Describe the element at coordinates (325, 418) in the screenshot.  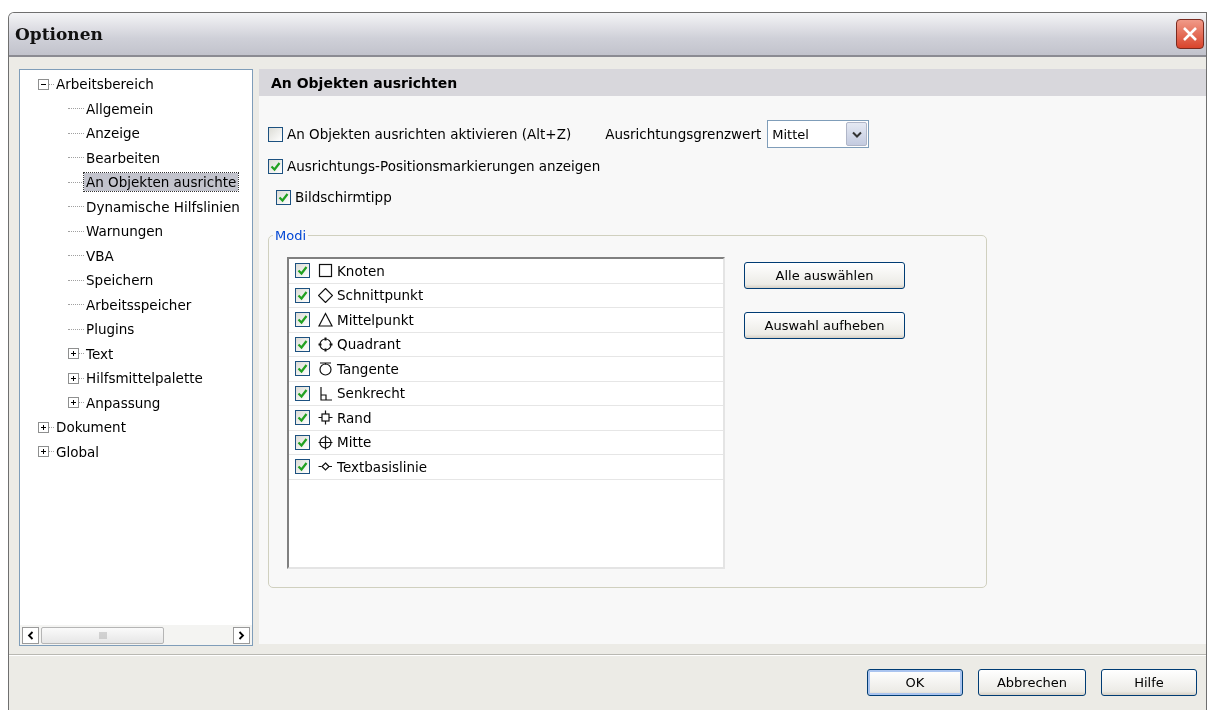
I see `edge-snap-icon` at that location.